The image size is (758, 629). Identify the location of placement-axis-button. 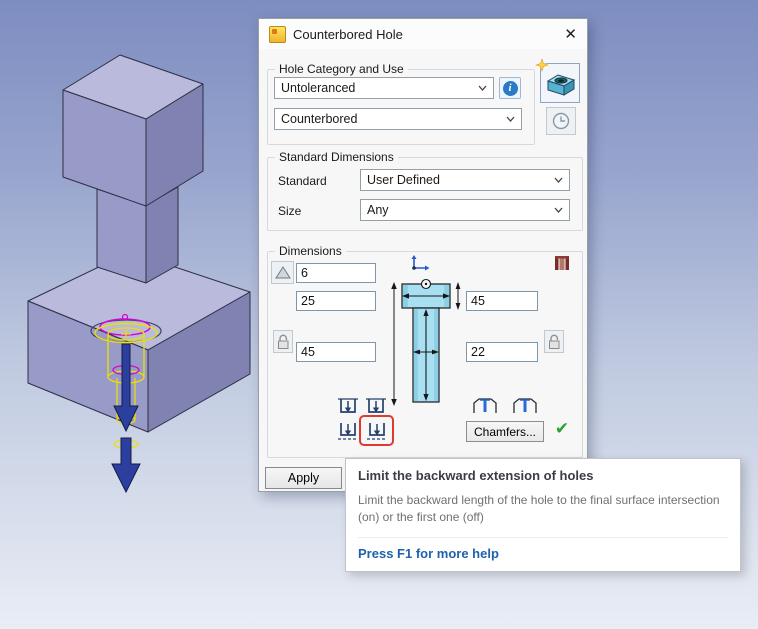
(421, 264).